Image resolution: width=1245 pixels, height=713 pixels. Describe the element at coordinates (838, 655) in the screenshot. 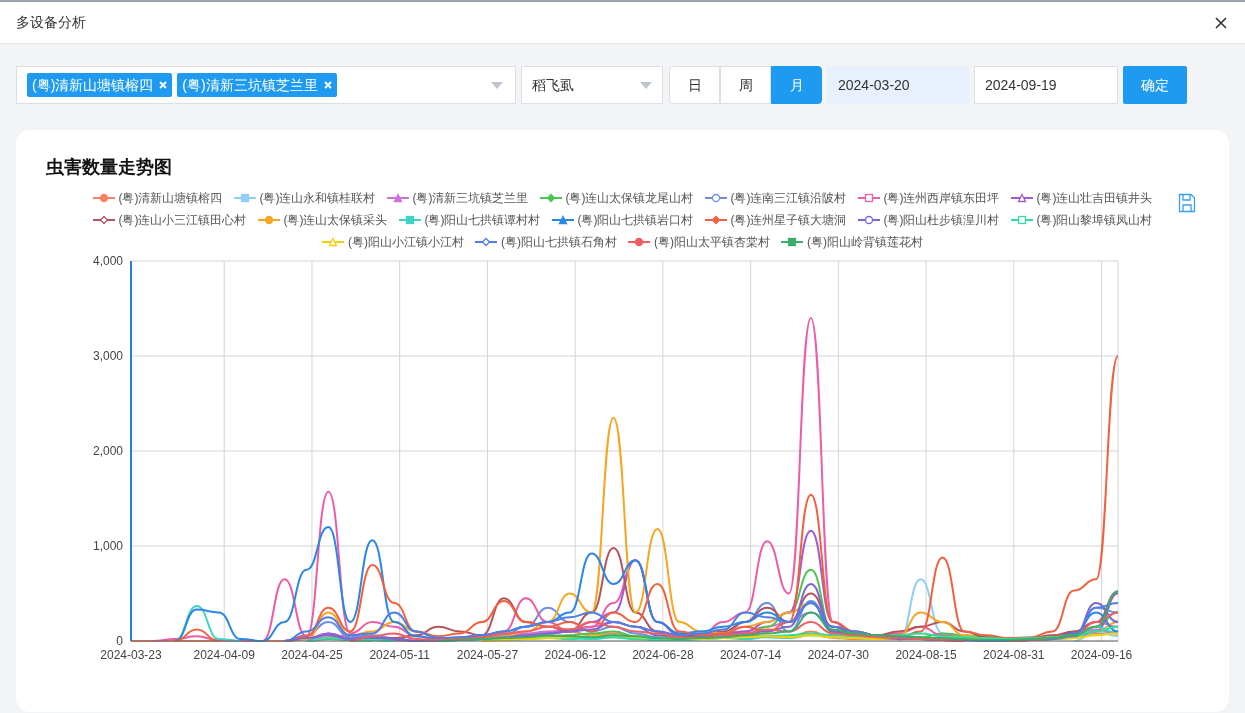

I see `x-tick-label: 2024-07-30` at that location.